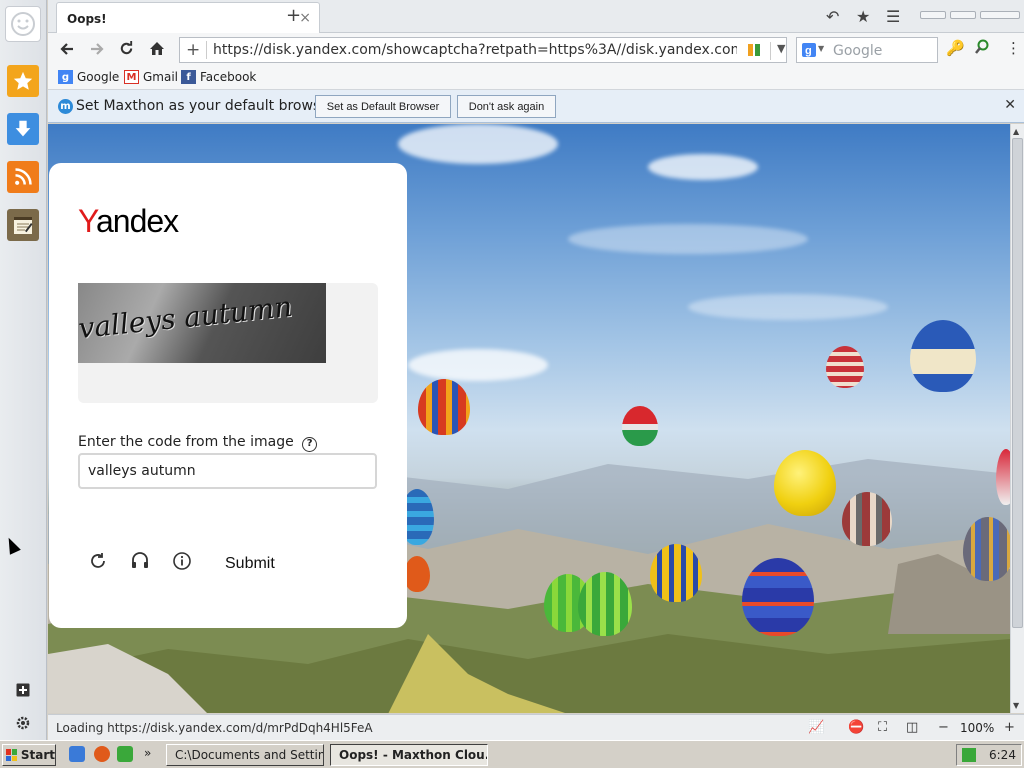 The width and height of the screenshot is (1024, 768). What do you see at coordinates (157, 50) in the screenshot?
I see `home-icon` at bounding box center [157, 50].